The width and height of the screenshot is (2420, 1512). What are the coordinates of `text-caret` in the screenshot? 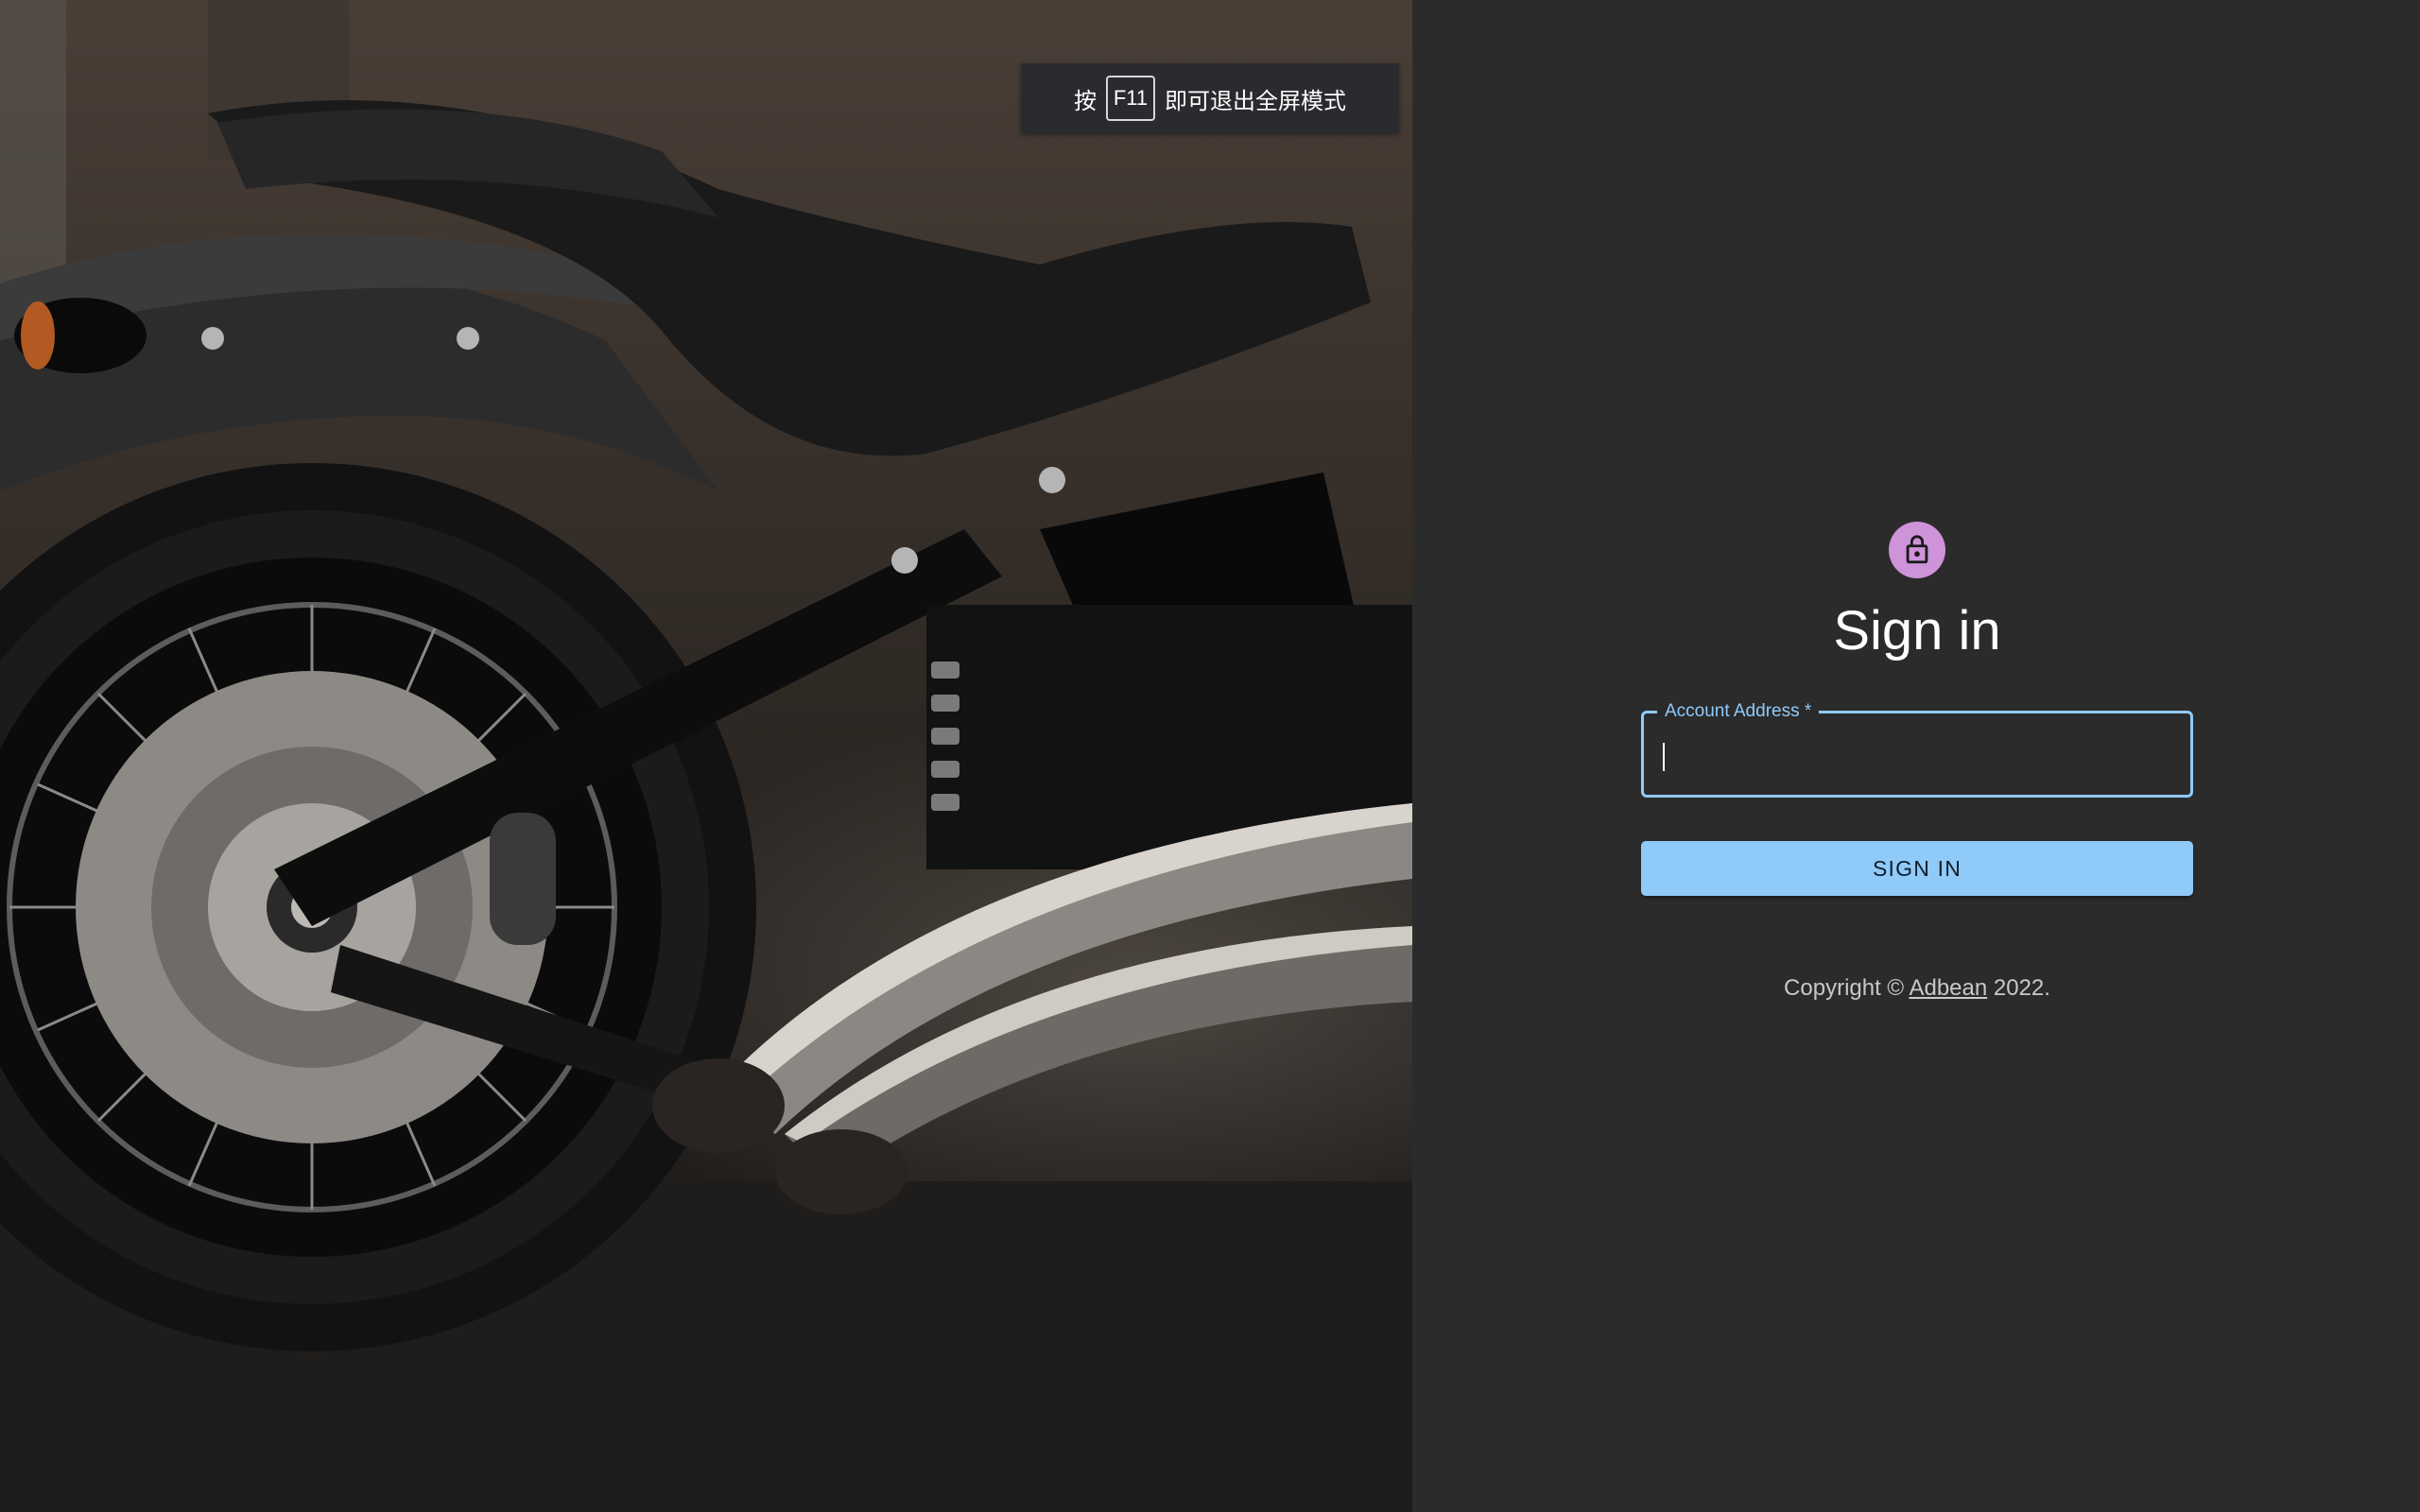 It's located at (1664, 757).